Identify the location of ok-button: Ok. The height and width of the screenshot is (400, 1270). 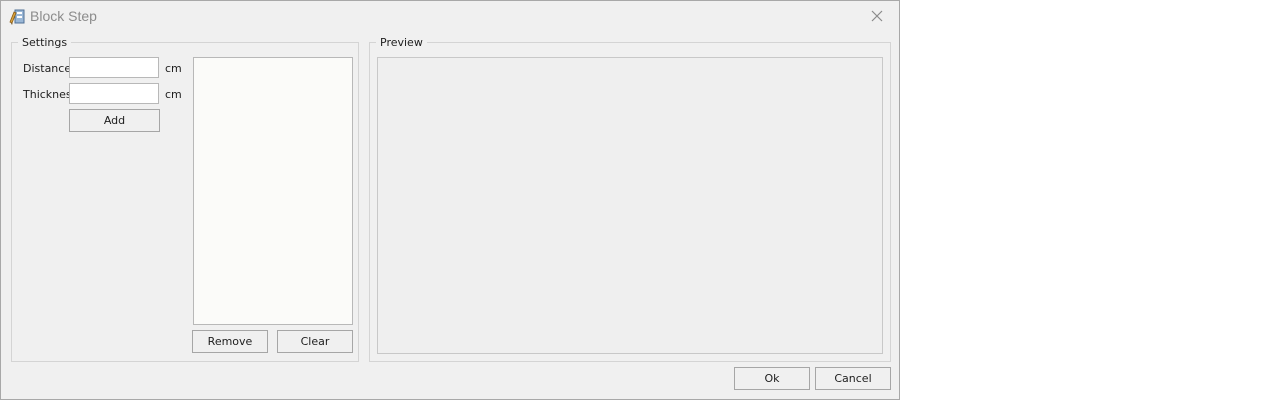
(772, 378).